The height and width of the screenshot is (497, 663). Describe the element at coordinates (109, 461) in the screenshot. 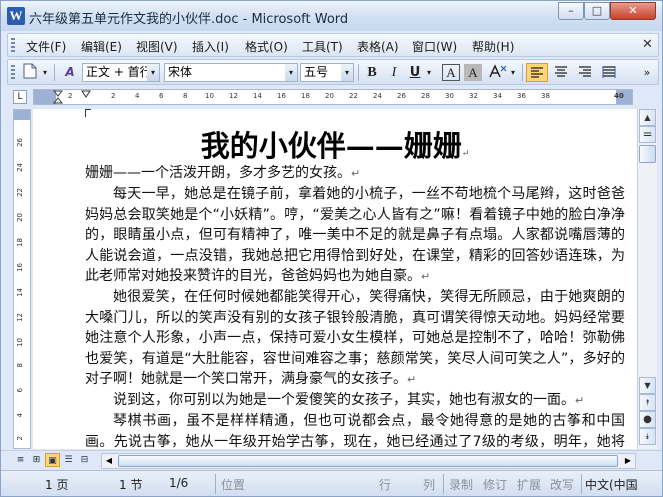

I see `scroll-left-button: ◀` at that location.